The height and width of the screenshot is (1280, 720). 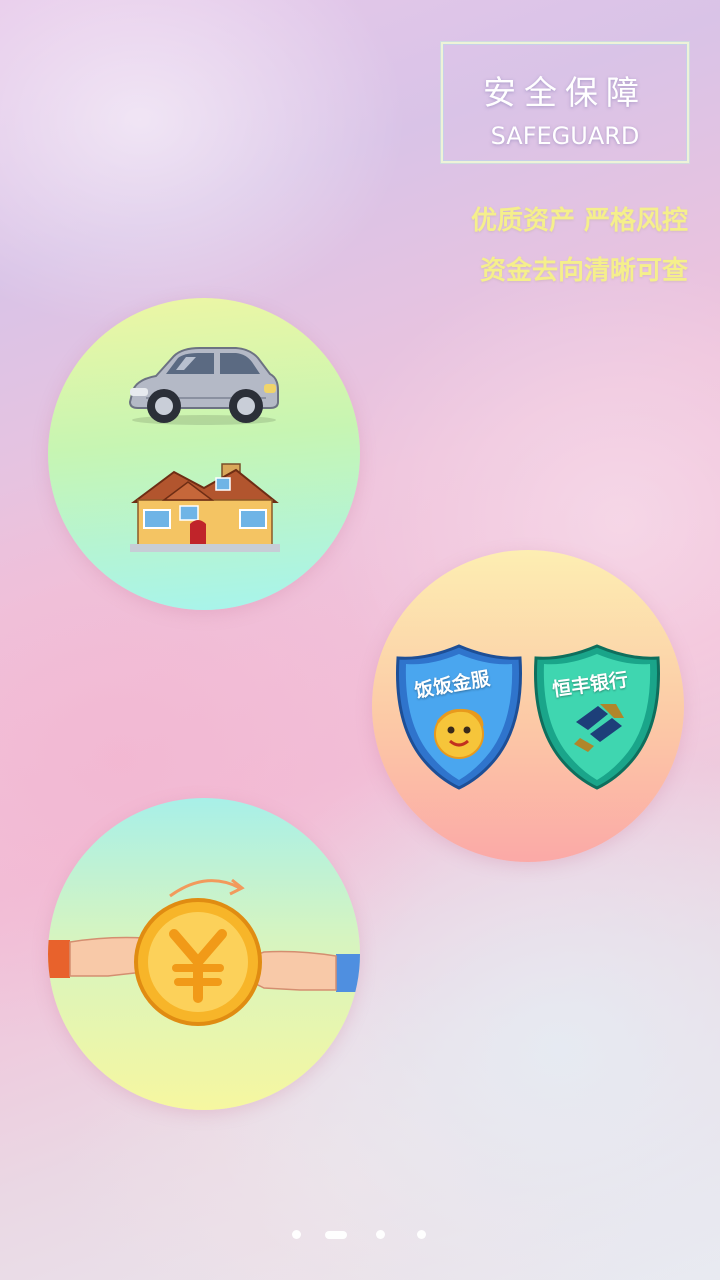 I want to click on coin-exchange-icon, so click(x=204, y=952).